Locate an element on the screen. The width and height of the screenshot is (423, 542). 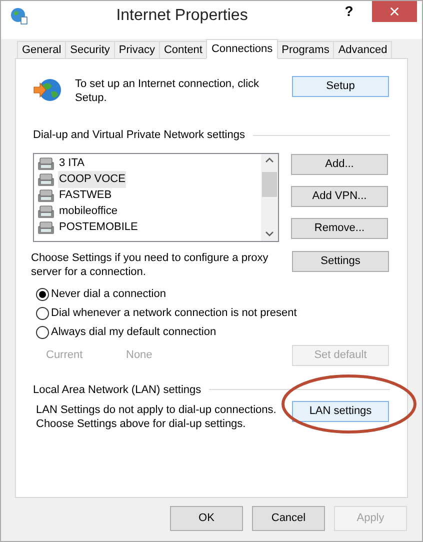
connection-item: mobileoffice is located at coordinates (88, 211).